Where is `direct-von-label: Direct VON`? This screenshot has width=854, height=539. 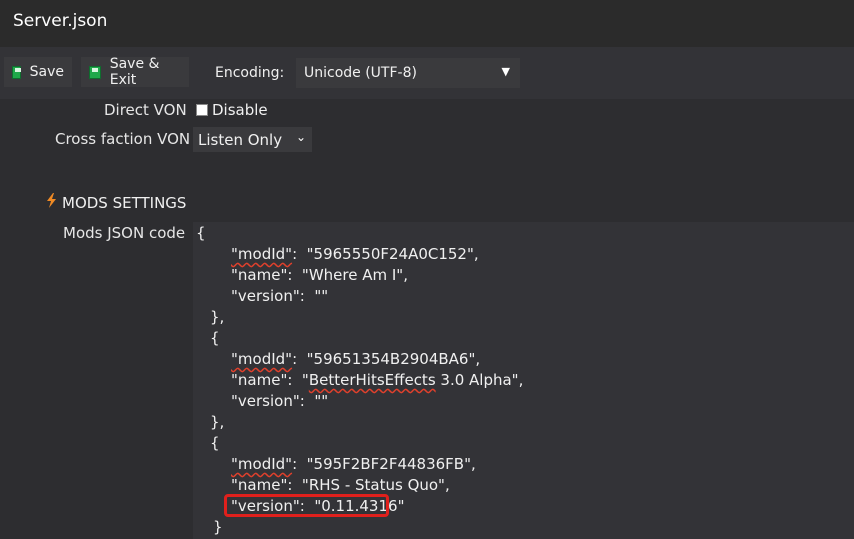 direct-von-label: Direct VON is located at coordinates (145, 110).